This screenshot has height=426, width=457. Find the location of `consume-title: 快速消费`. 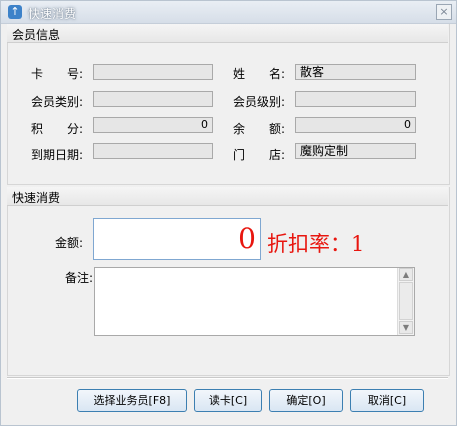

consume-title: 快速消费 is located at coordinates (36, 198).